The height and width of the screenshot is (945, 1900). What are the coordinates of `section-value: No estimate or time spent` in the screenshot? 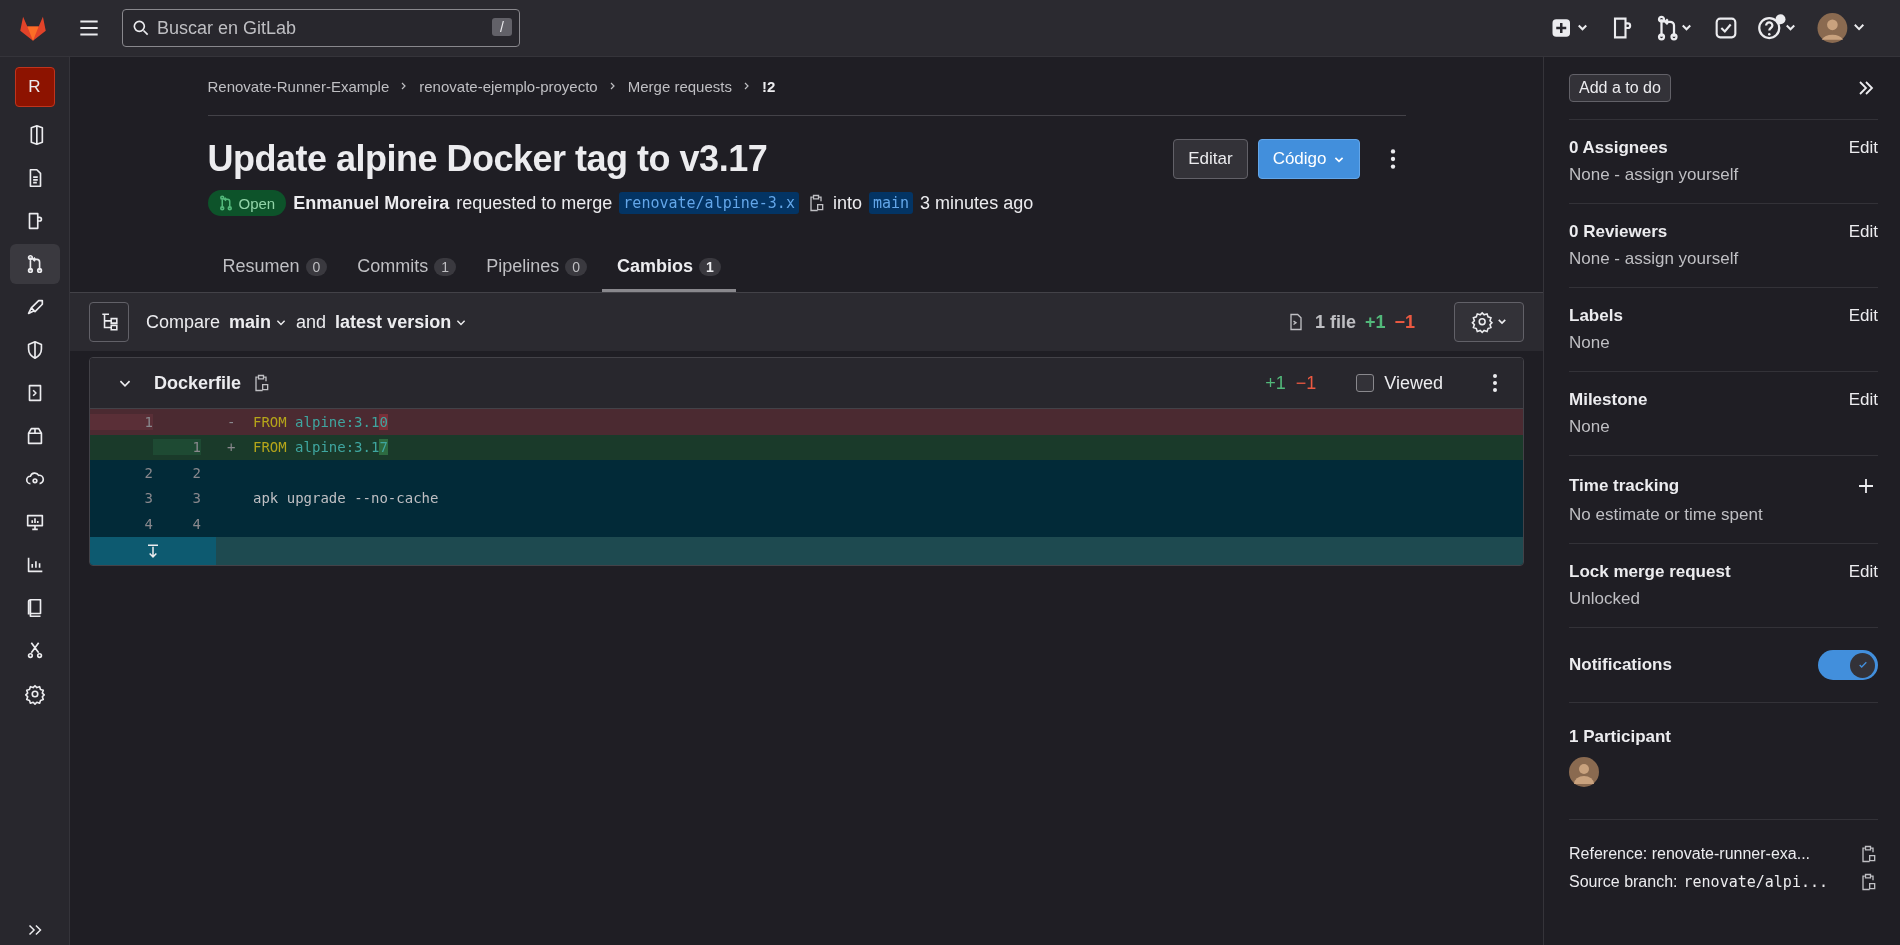 It's located at (1666, 515).